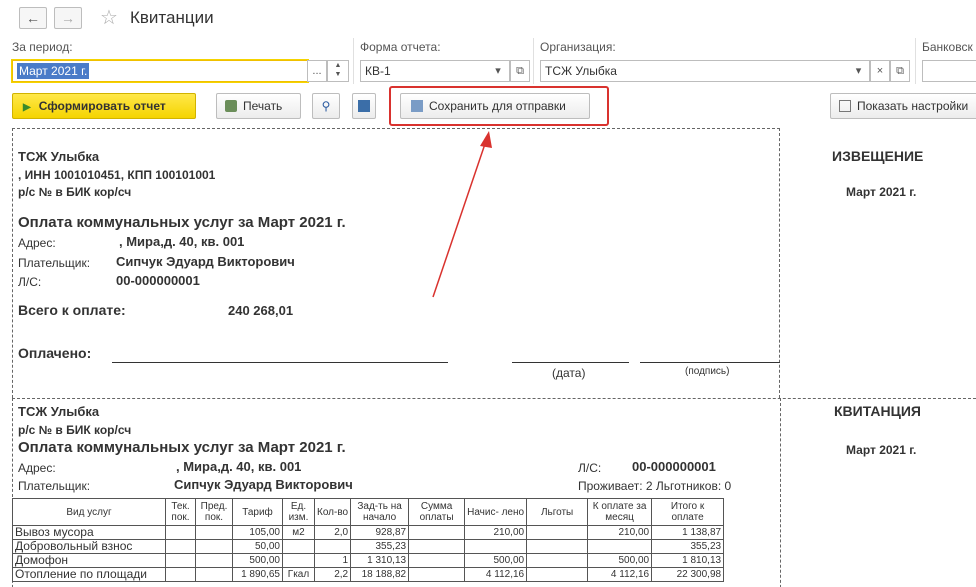  What do you see at coordinates (30, 282) in the screenshot?
I see `notice-ls-label: Л/С:` at bounding box center [30, 282].